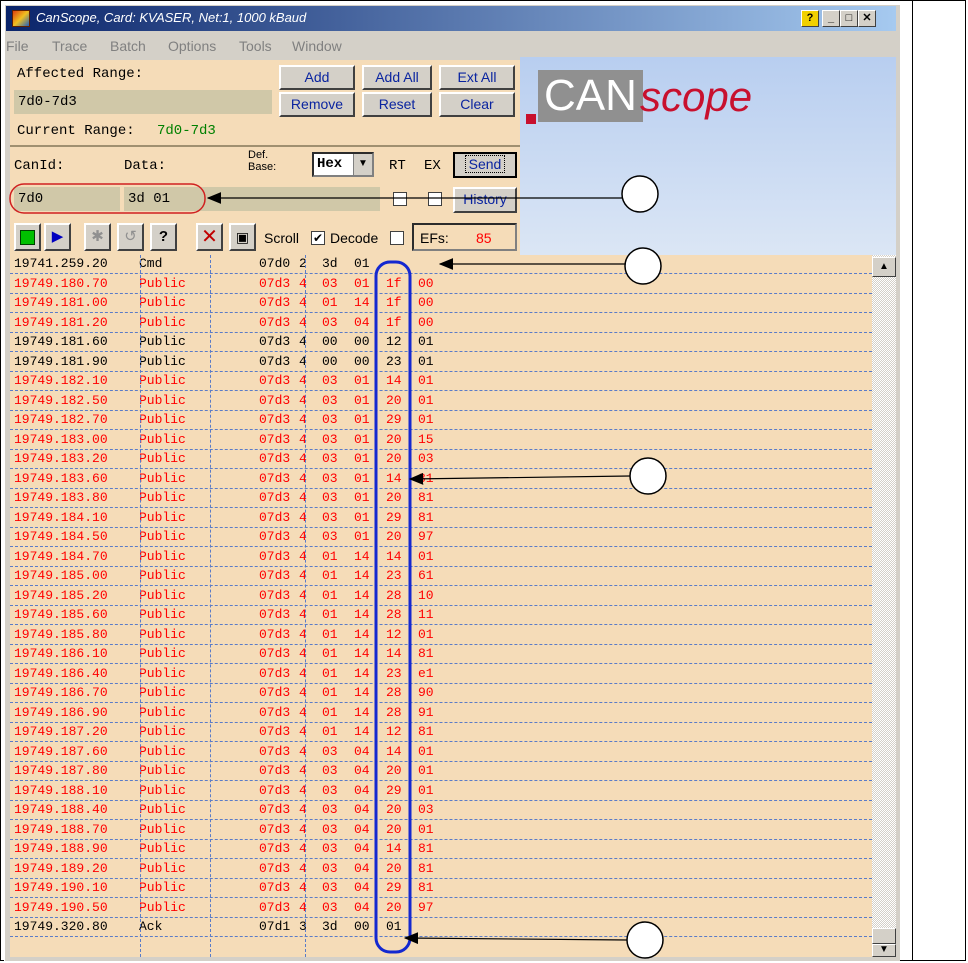  I want to click on figure-divider, so click(912, 480).